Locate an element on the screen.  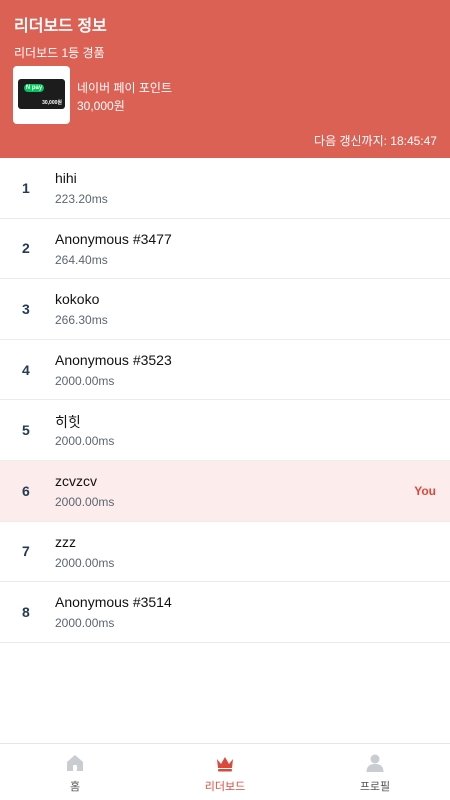
tab-home: 홈 is located at coordinates (75, 772).